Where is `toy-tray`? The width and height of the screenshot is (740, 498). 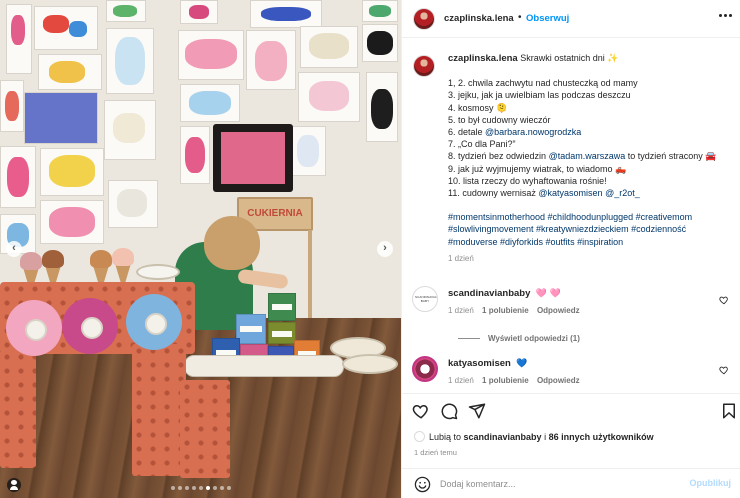 toy-tray is located at coordinates (264, 366).